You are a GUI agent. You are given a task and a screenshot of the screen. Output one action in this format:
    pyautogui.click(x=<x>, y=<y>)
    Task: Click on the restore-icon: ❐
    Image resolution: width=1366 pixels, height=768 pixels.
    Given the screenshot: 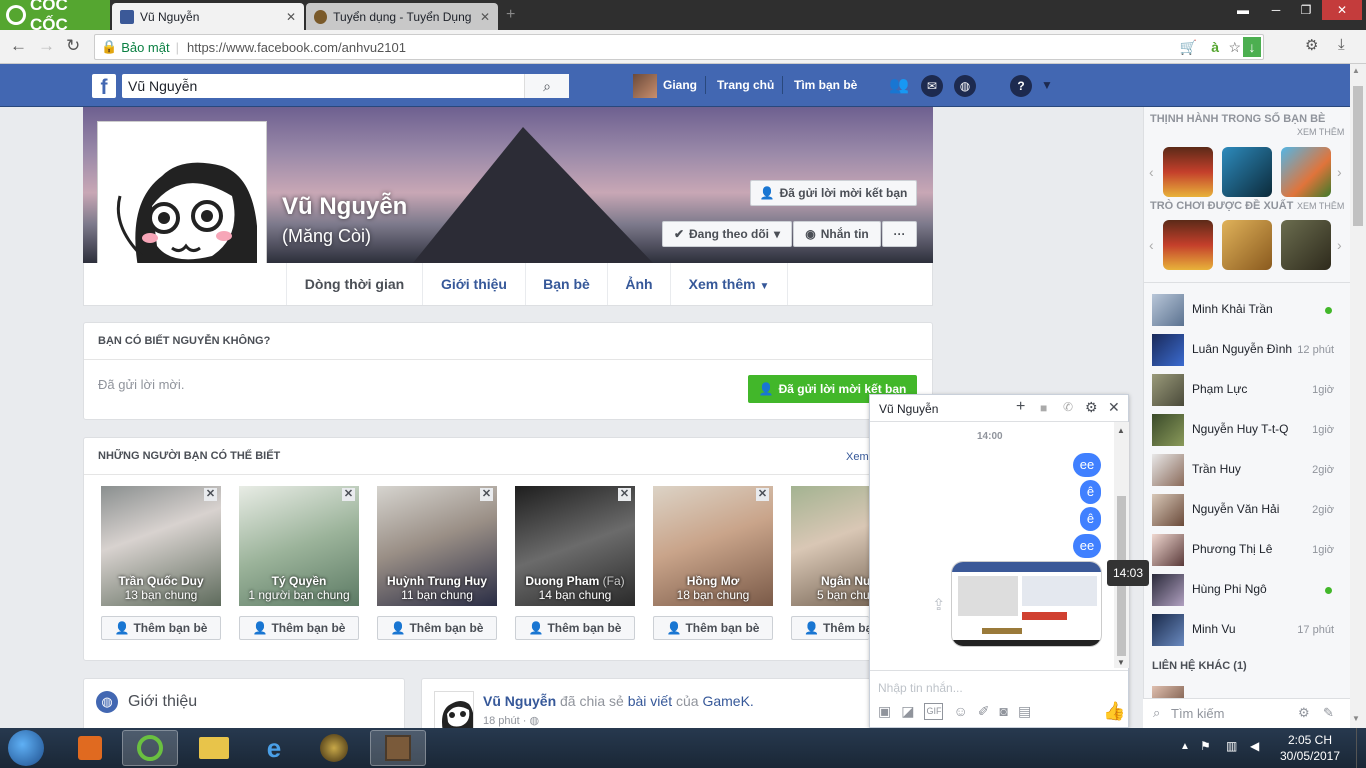 What is the action you would take?
    pyautogui.click(x=1306, y=10)
    